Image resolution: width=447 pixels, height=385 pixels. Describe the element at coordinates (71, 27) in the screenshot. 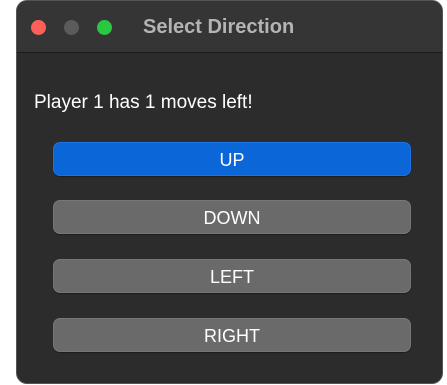

I see `minimize-window-button` at that location.